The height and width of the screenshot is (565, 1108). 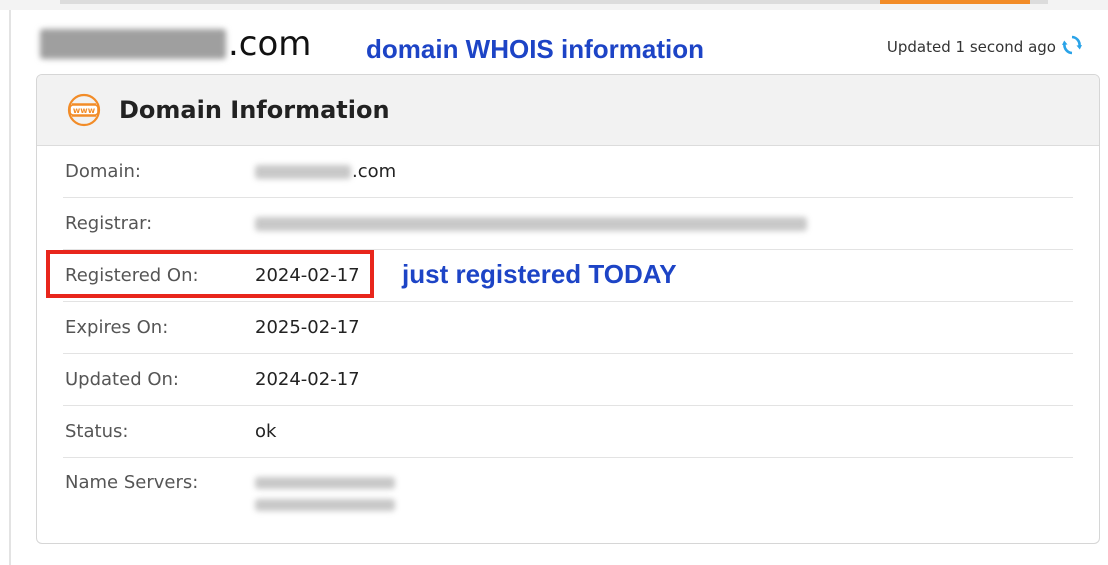 I want to click on row-value: ok, so click(x=266, y=431).